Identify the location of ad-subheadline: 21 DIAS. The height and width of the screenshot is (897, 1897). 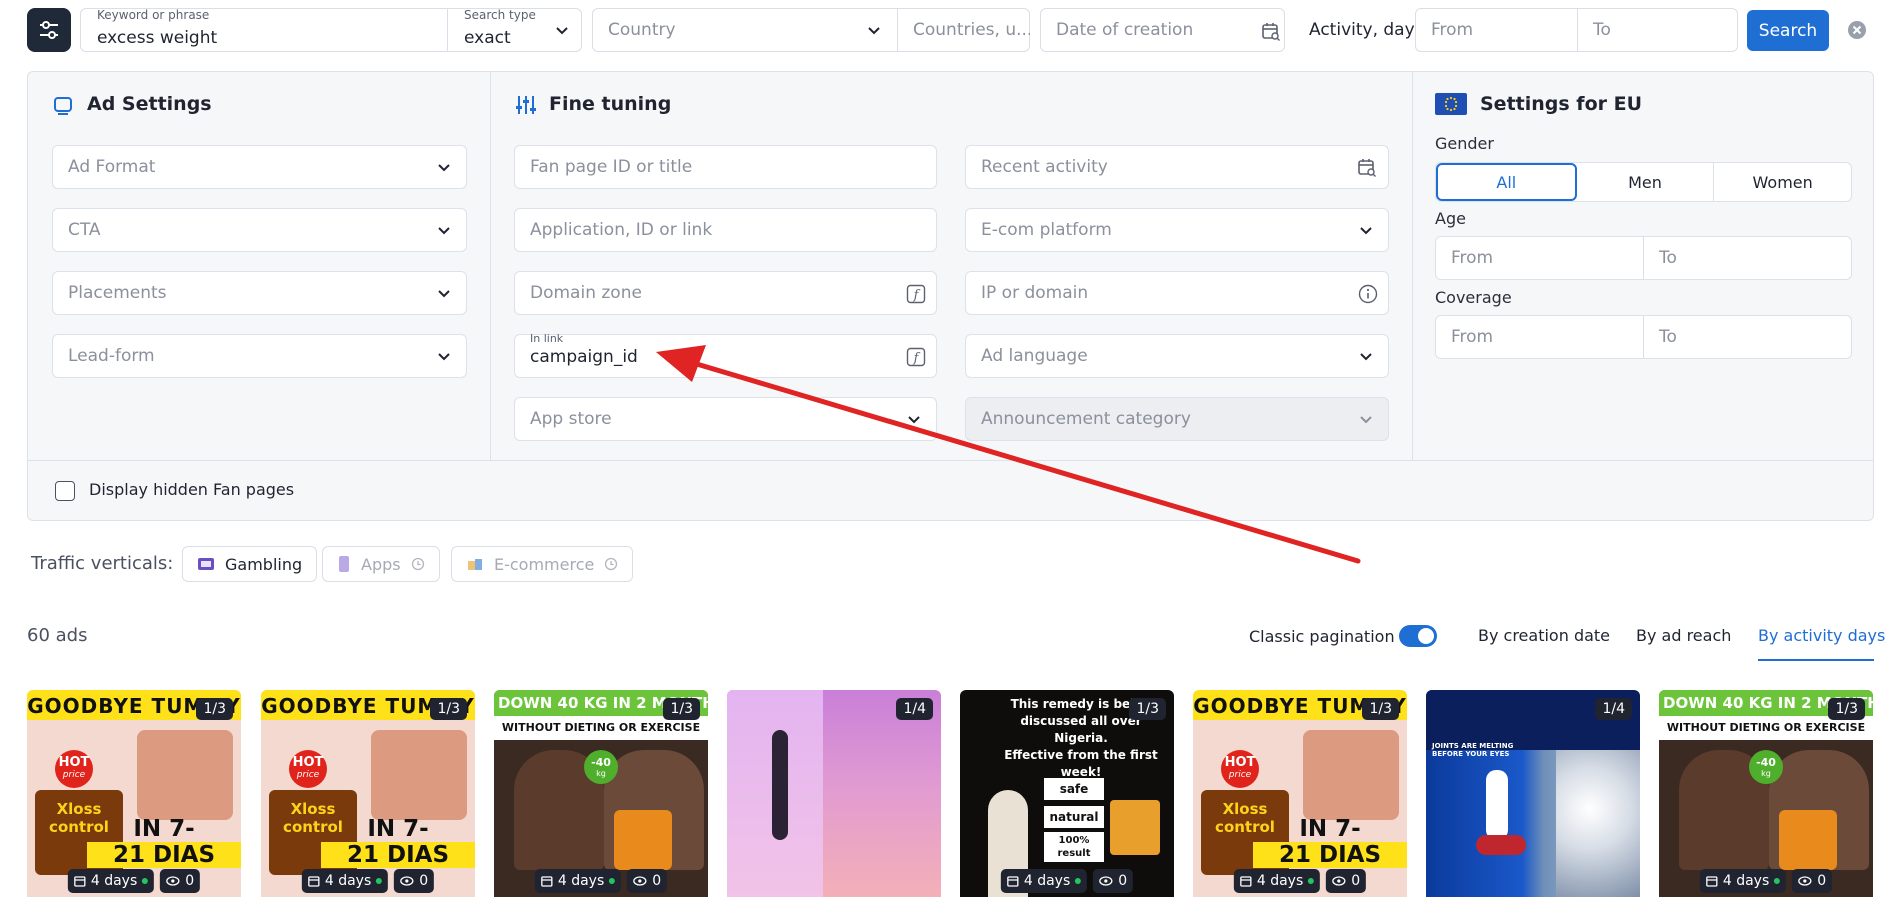
(164, 855).